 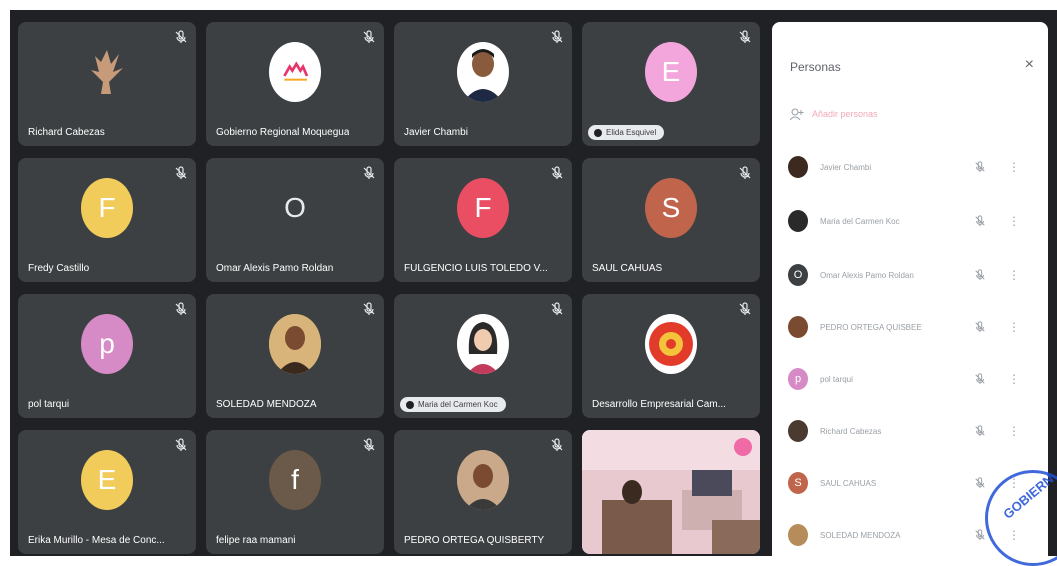 I want to click on participant-name: Elida Esquivel, so click(x=631, y=132).